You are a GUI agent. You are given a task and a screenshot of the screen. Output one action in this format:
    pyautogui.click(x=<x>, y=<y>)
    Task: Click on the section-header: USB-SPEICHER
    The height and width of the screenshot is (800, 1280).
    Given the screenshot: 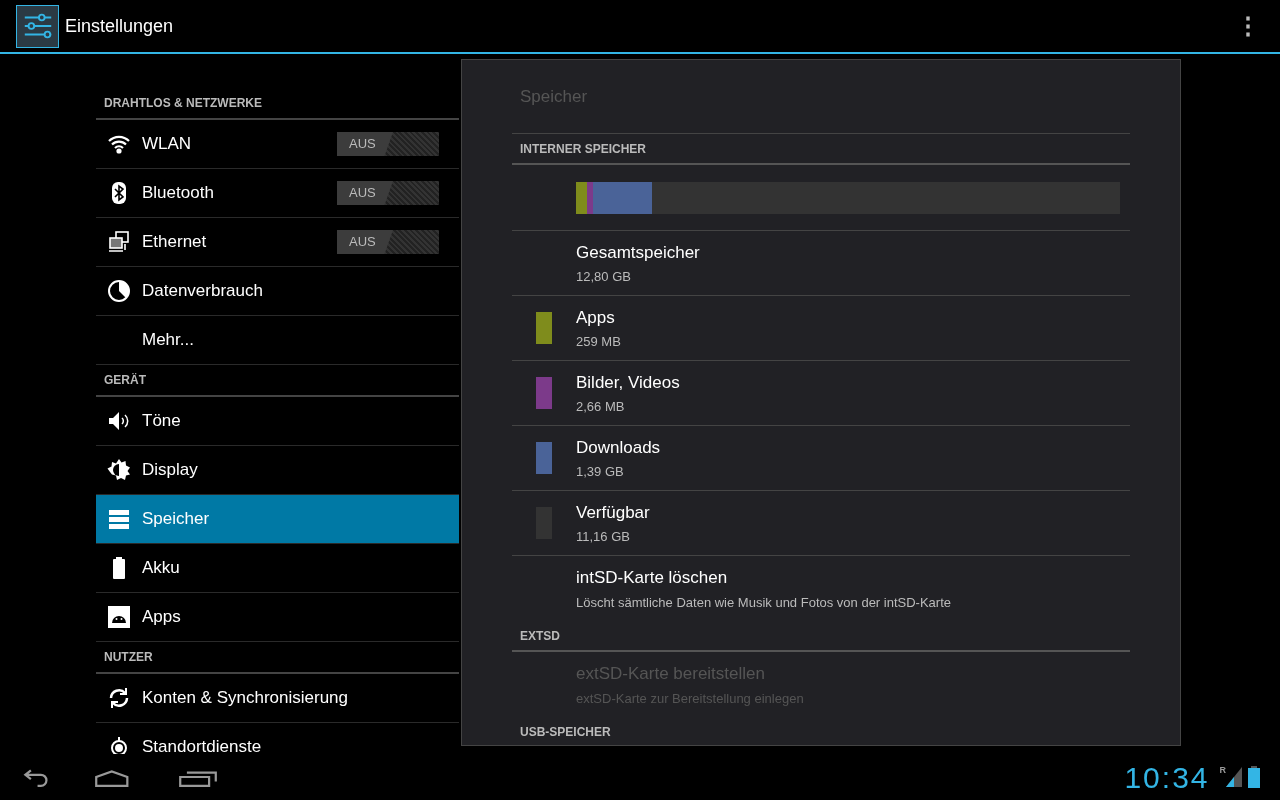 What is the action you would take?
    pyautogui.click(x=821, y=731)
    